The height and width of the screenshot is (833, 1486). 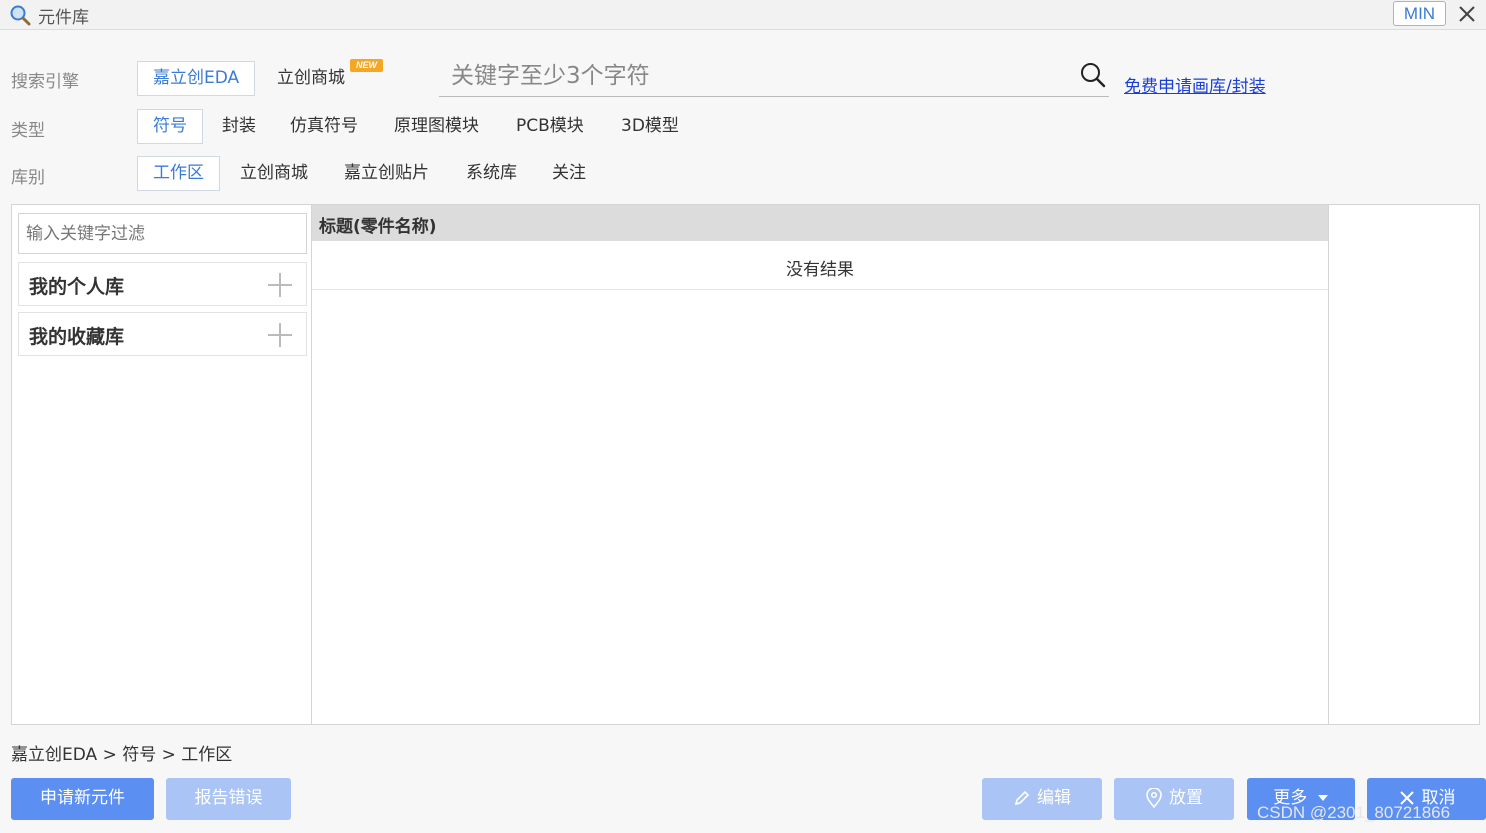 I want to click on library-option-follow: 关注, so click(x=569, y=173).